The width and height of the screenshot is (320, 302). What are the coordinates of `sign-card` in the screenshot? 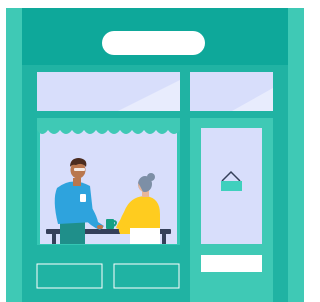 It's located at (231, 186).